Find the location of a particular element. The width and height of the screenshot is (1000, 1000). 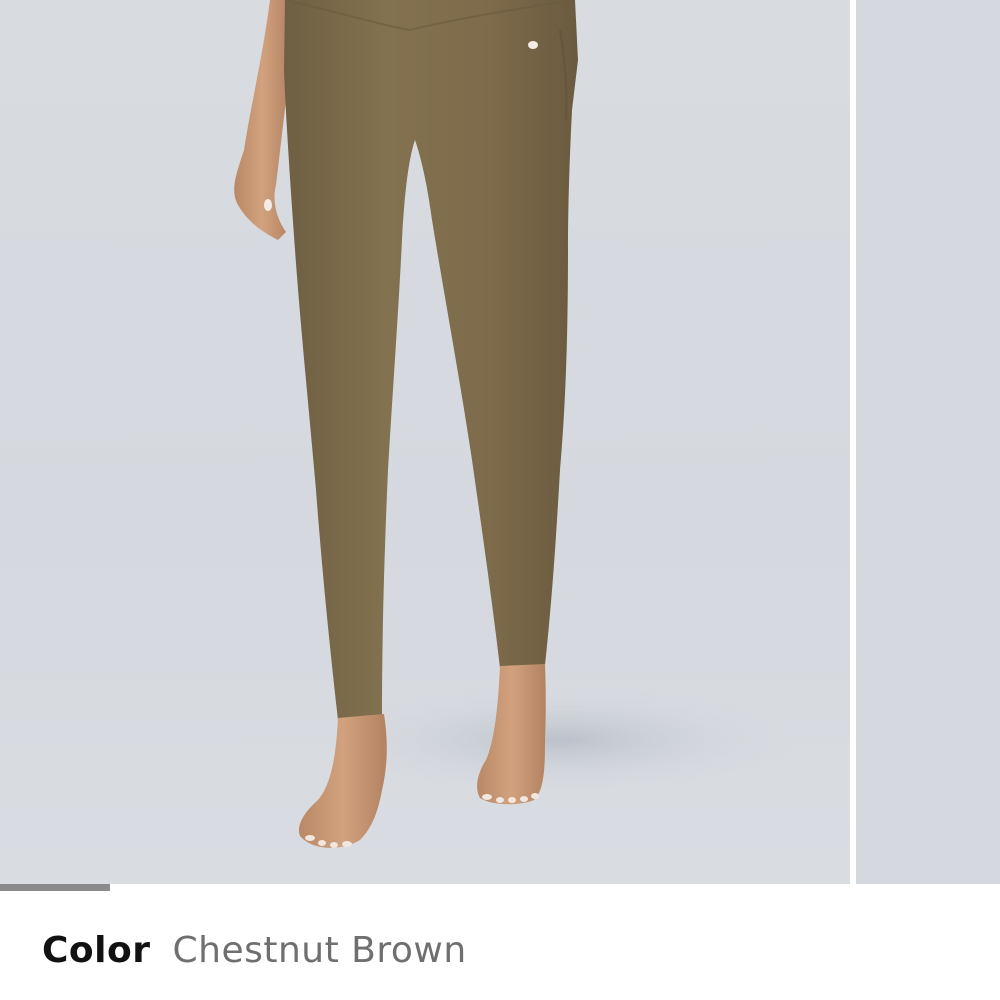

selected-color-name: Chestnut Brown is located at coordinates (319, 950).